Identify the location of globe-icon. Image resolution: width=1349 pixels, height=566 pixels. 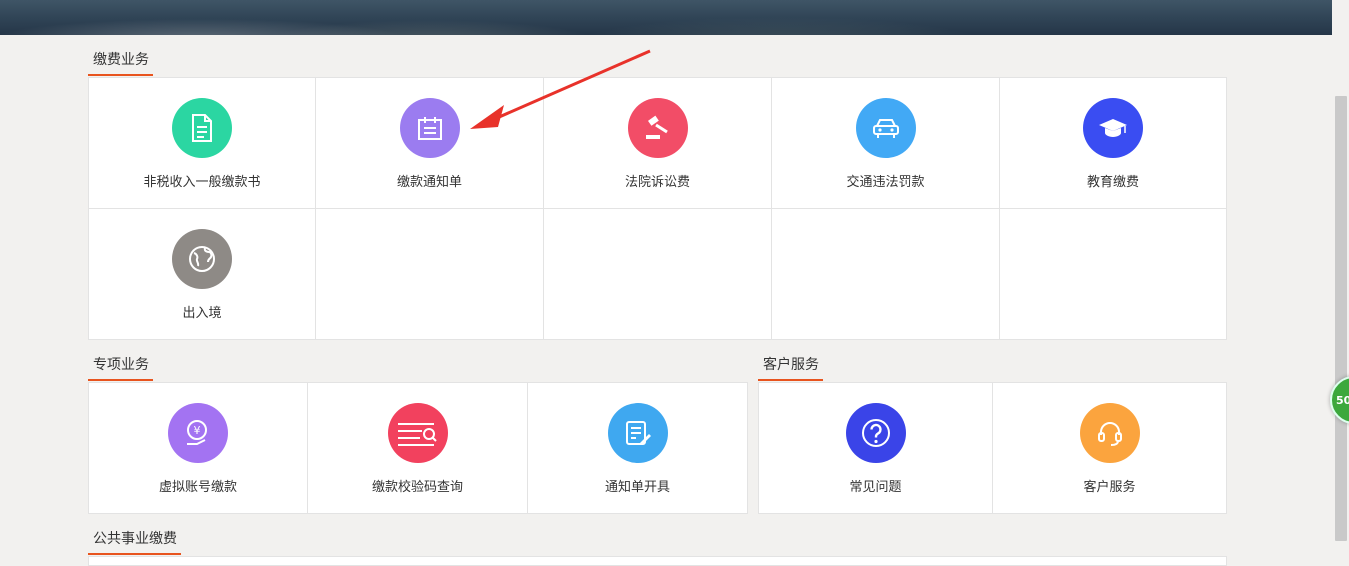
(202, 259).